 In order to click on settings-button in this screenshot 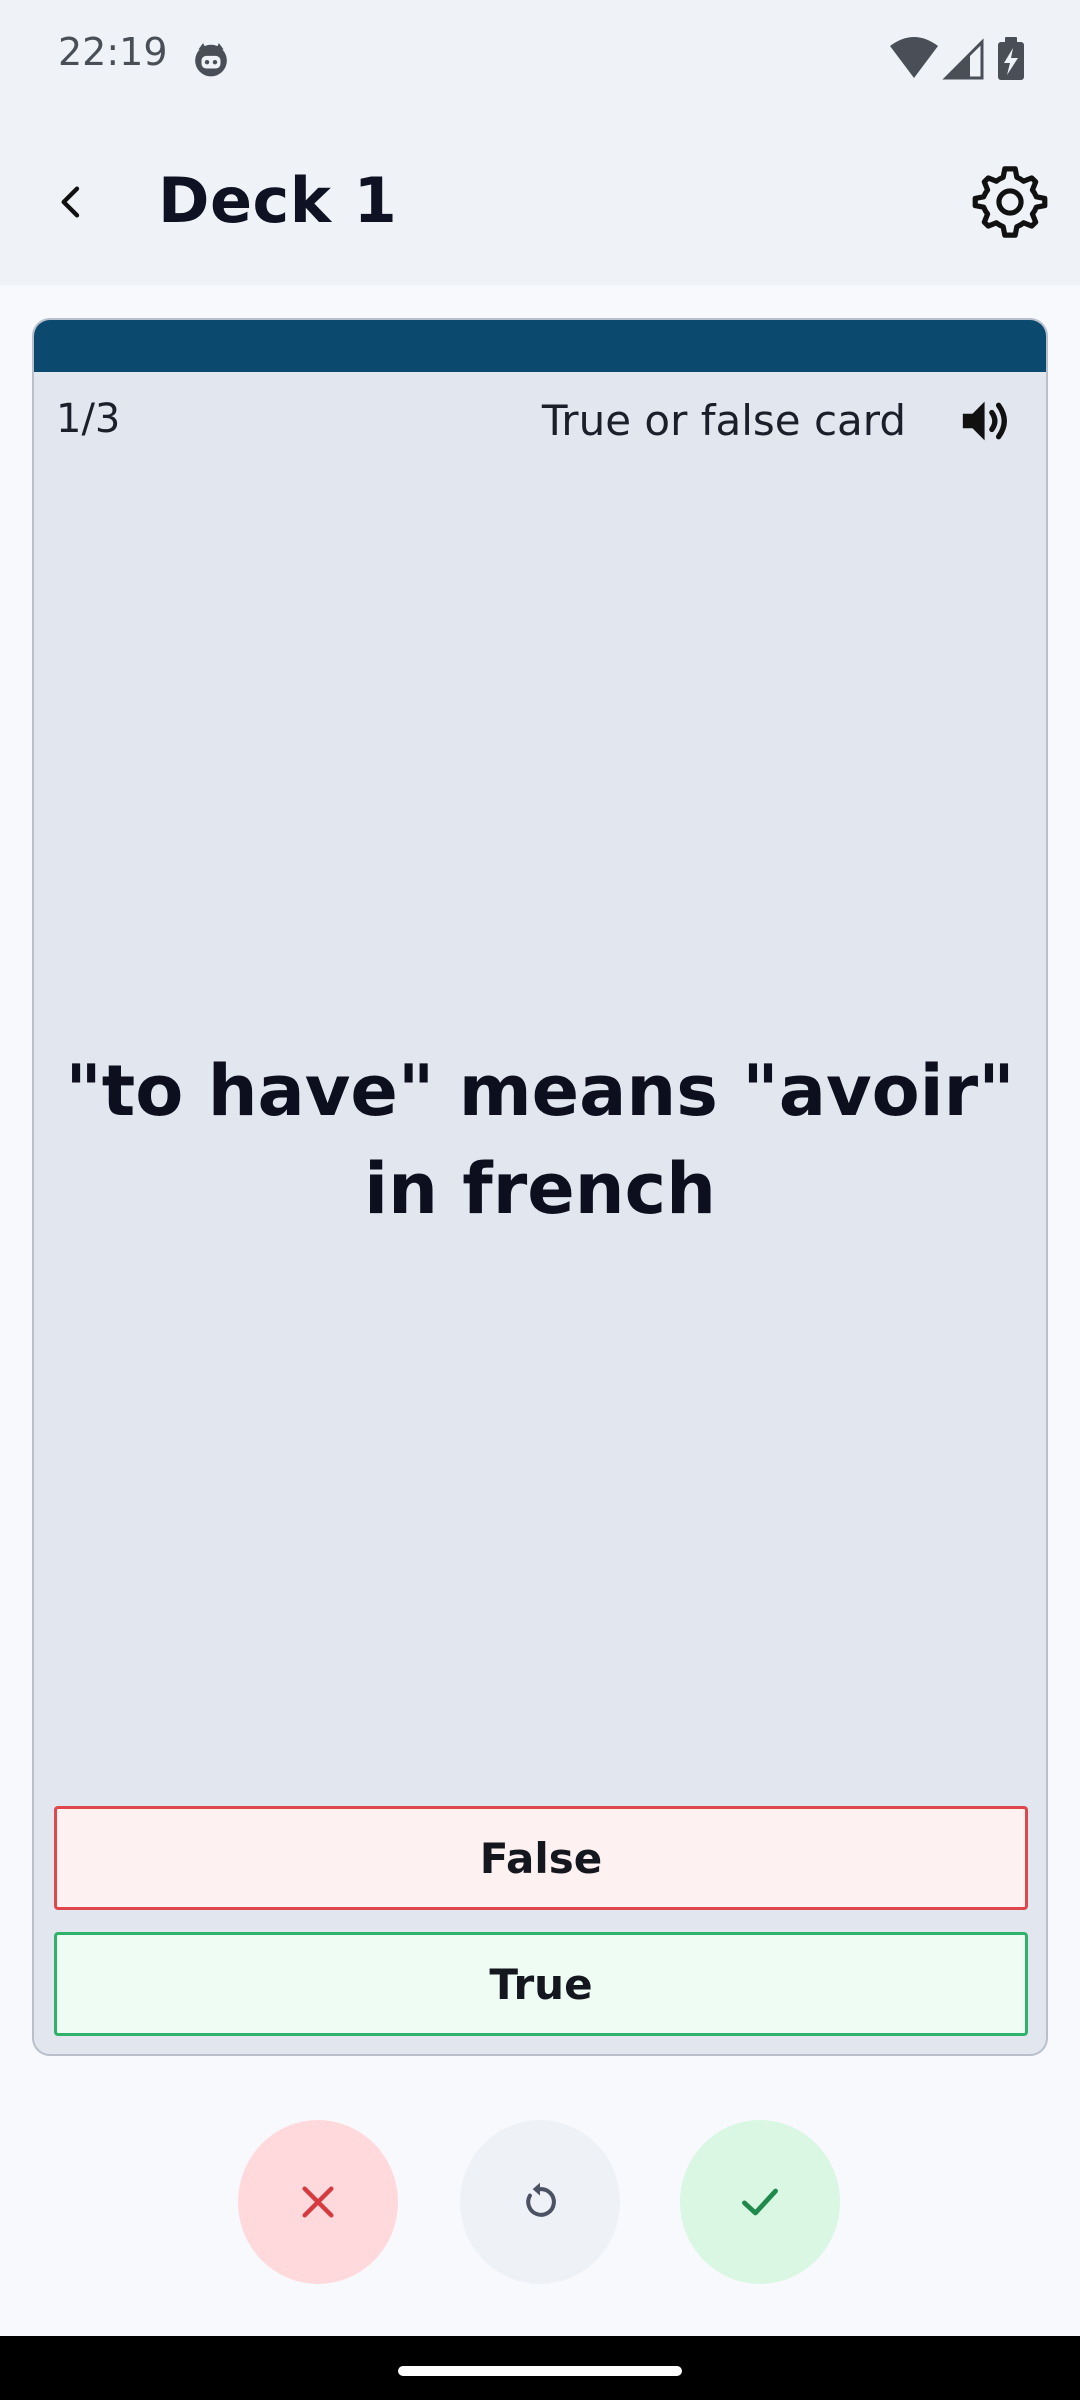, I will do `click(1010, 202)`.